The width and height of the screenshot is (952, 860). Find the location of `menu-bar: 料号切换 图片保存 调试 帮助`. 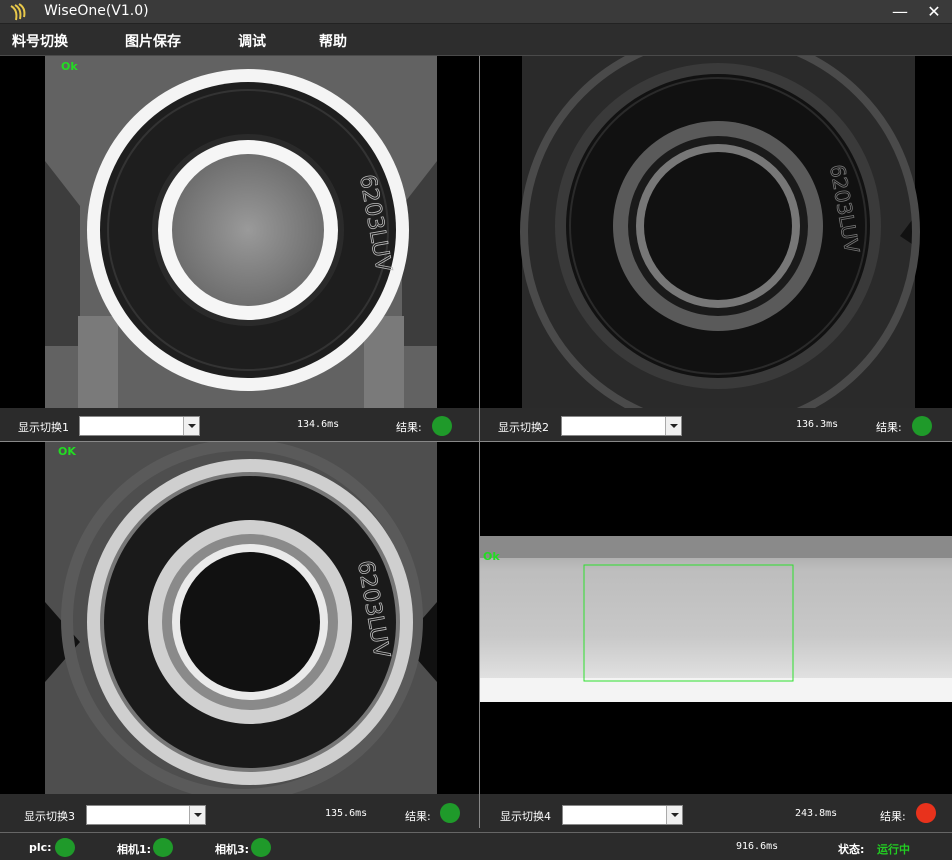

menu-bar: 料号切换 图片保存 调试 帮助 is located at coordinates (476, 40).